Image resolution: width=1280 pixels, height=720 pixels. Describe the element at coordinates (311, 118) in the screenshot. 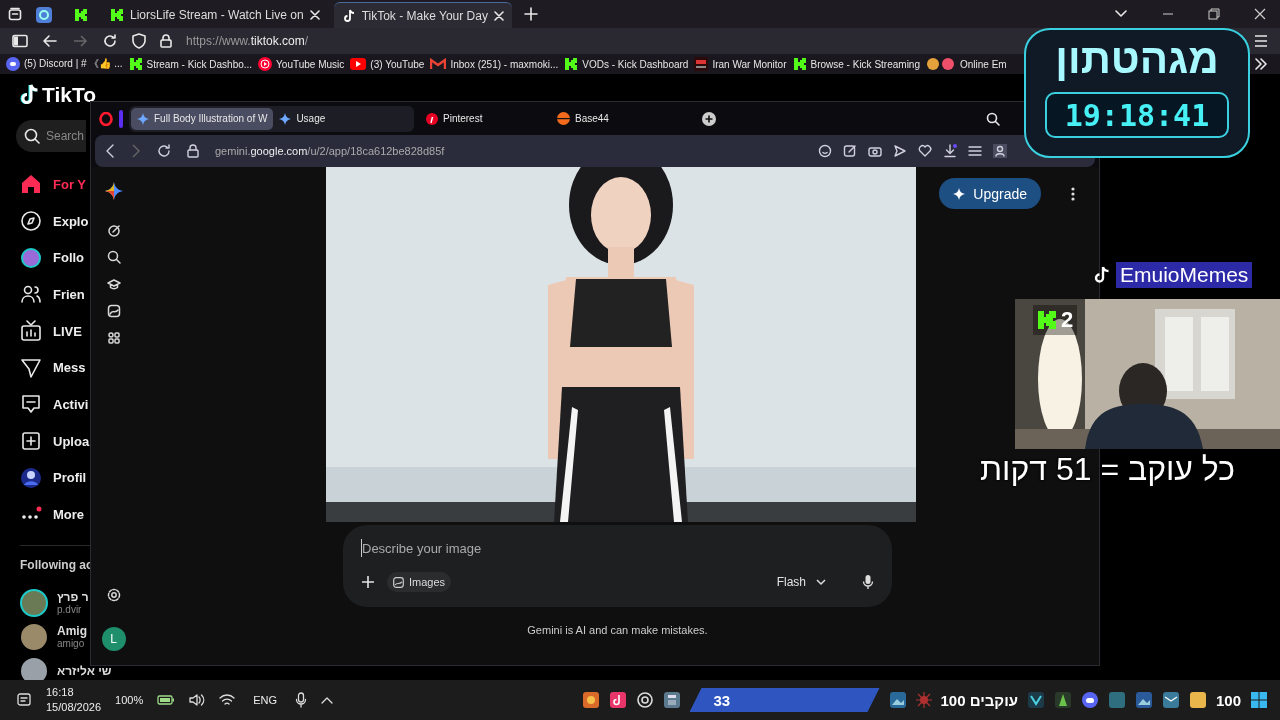

I see `tab-title: Usage` at that location.